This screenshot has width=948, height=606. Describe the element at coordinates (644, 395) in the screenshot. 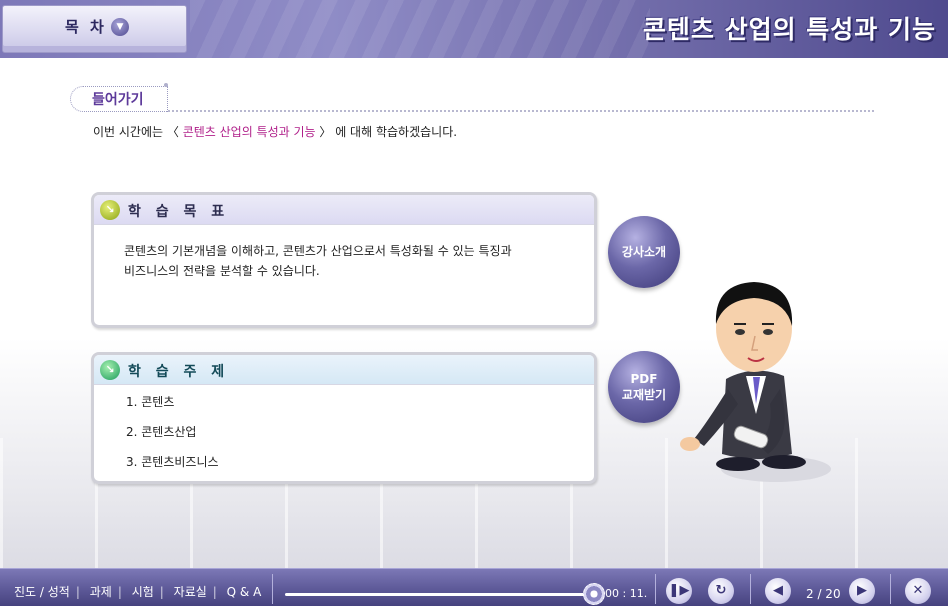

I see `pdf-label-line-2: 교재받기` at that location.